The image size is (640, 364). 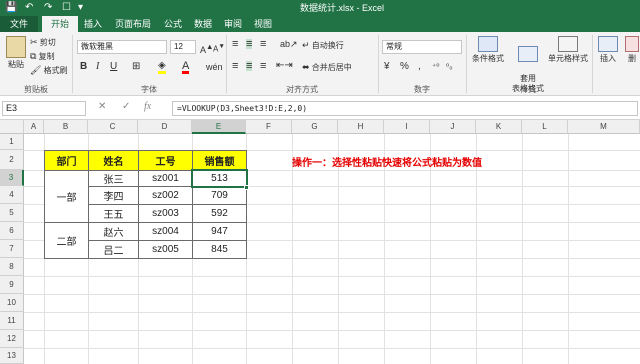 What do you see at coordinates (183, 47) in the screenshot?
I see `font-size-select: 12` at bounding box center [183, 47].